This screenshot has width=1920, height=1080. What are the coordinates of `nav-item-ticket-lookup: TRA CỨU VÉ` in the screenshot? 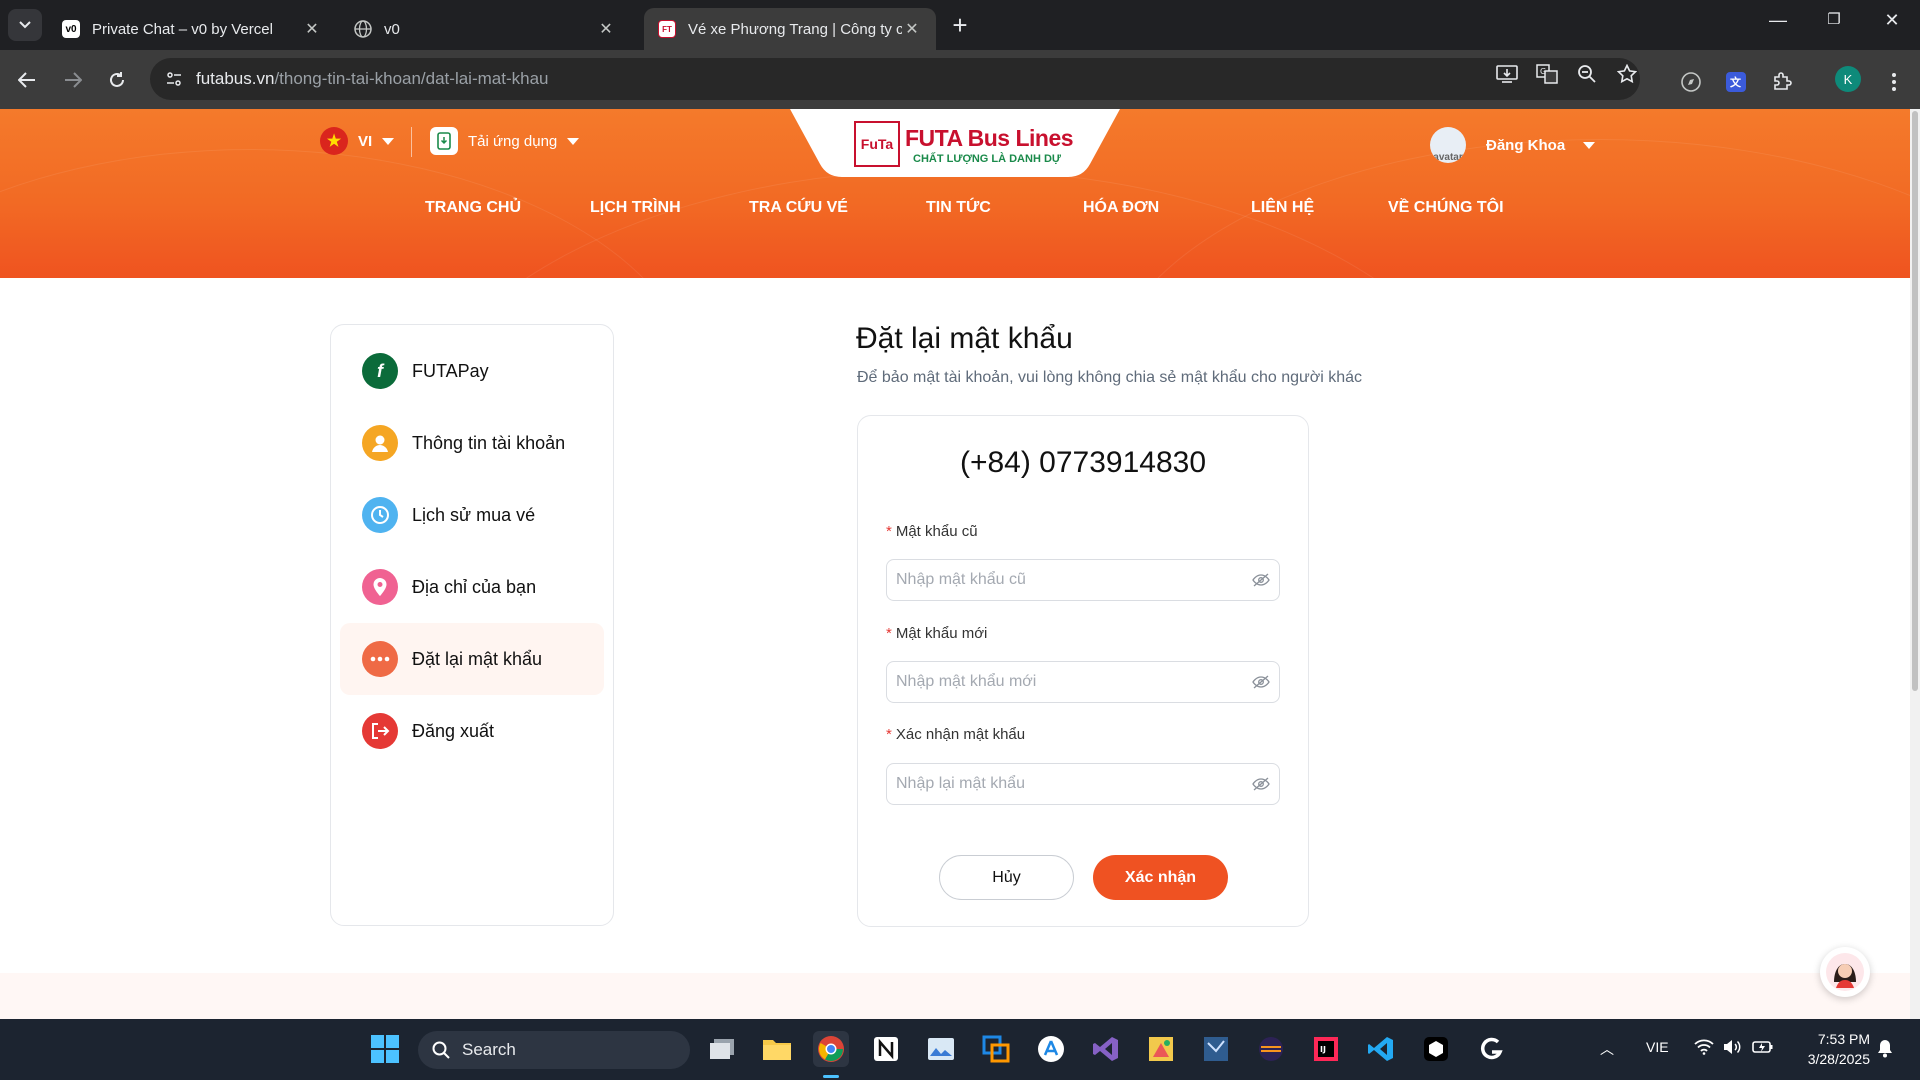 It's located at (798, 208).